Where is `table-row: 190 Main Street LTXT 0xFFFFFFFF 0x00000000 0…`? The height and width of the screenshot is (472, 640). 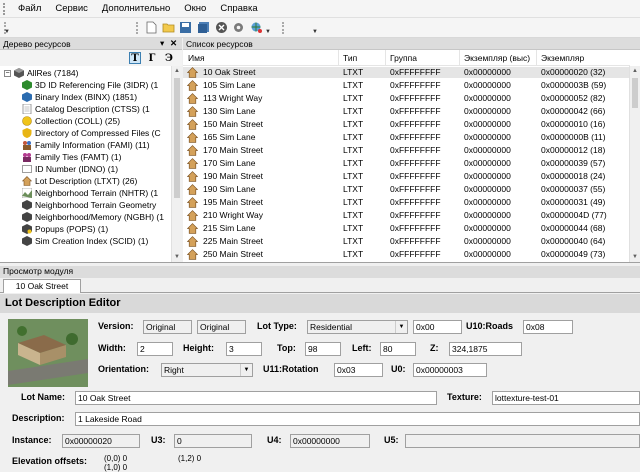
table-row: 190 Main Street LTXT 0xFFFFFFFF 0x00000000 0… is located at coordinates (406, 176).